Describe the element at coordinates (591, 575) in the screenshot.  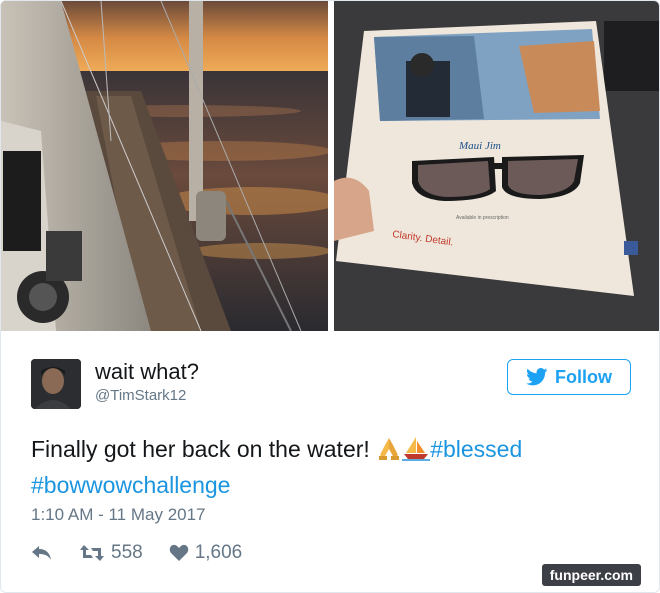
I see `site-watermark: funpeer.com` at that location.